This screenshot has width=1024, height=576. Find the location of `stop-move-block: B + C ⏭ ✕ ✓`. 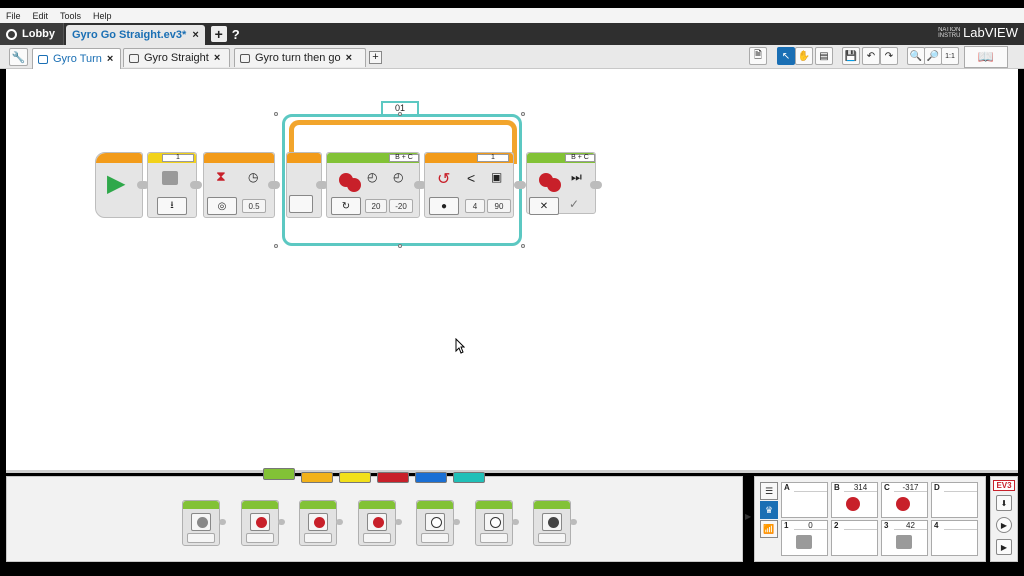

stop-move-block: B + C ⏭ ✕ ✓ is located at coordinates (561, 183).